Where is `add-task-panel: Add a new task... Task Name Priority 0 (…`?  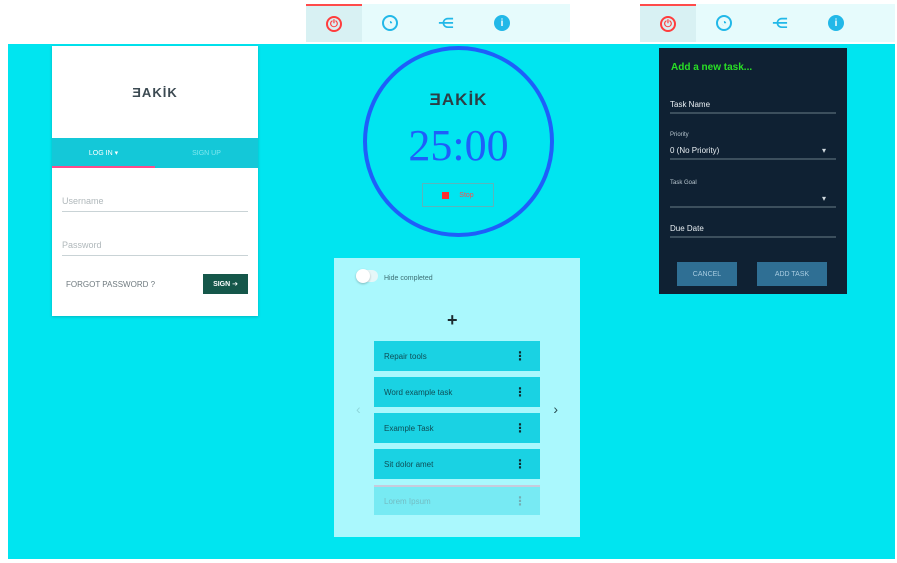 add-task-panel: Add a new task... Task Name Priority 0 (… is located at coordinates (753, 171).